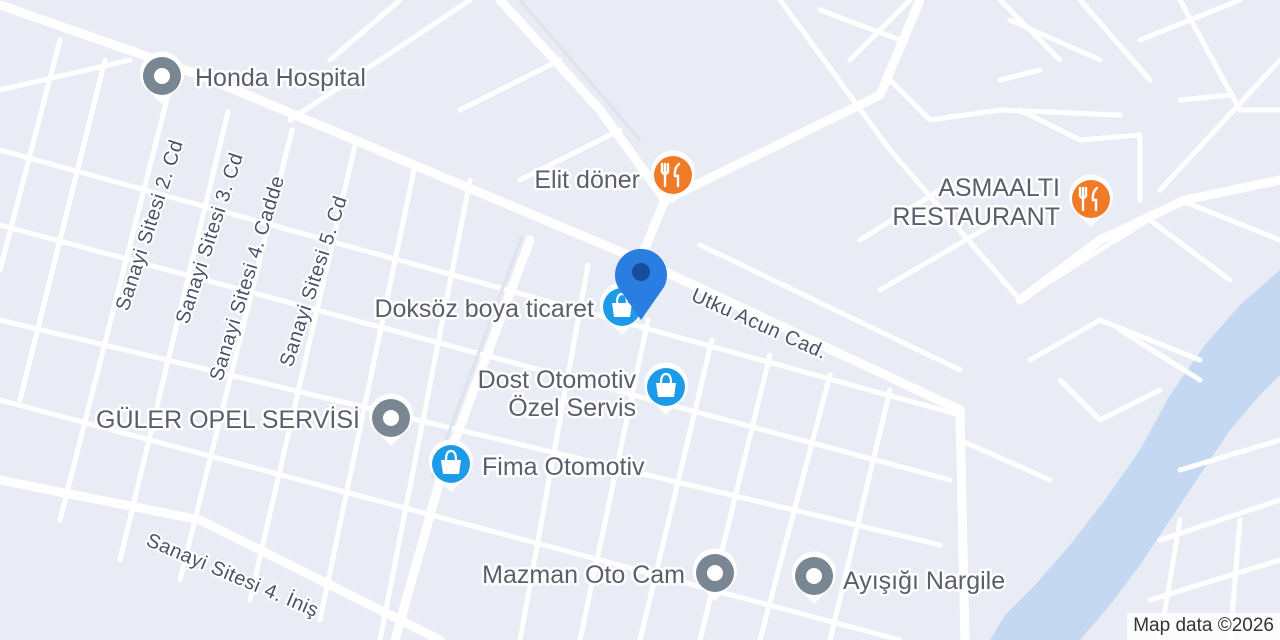  What do you see at coordinates (976, 217) in the screenshot?
I see `poi-label: RESTAURANT` at bounding box center [976, 217].